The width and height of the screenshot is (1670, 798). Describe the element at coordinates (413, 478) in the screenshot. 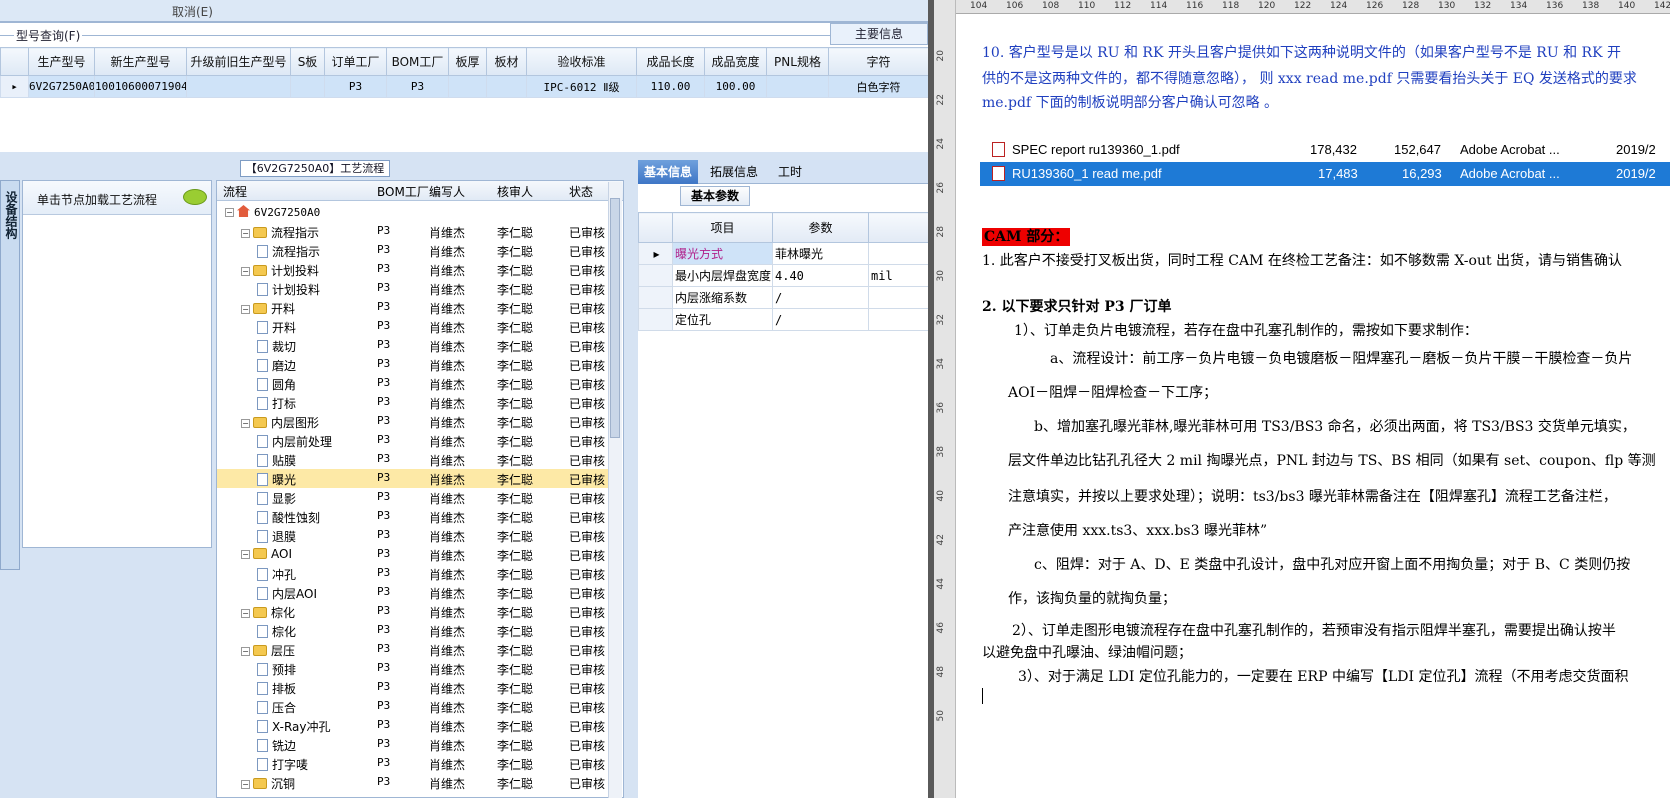

I see `tree-node-row: 曝光 P3 肖维杰 李仁聪 已审核` at that location.